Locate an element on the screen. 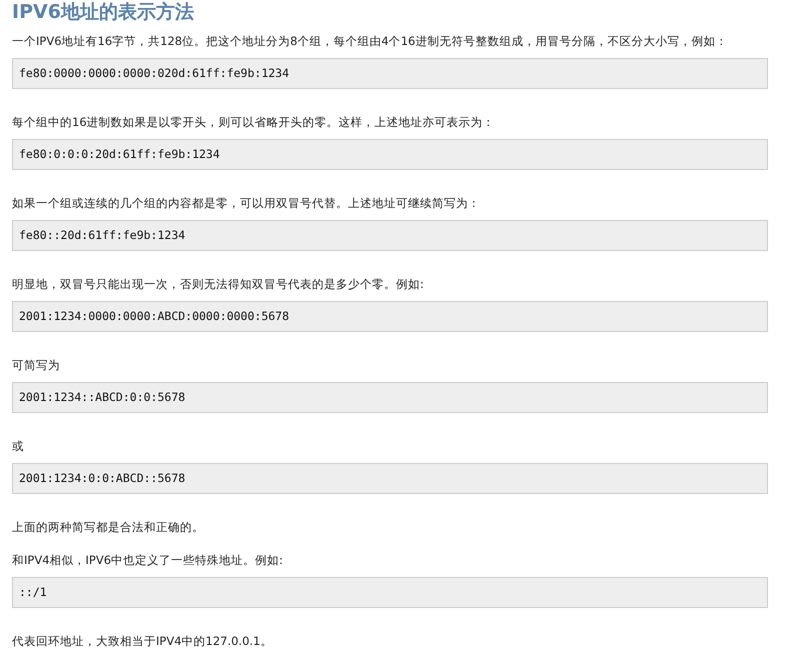 The image size is (789, 657). paragraph: 可简写为 is located at coordinates (36, 365).